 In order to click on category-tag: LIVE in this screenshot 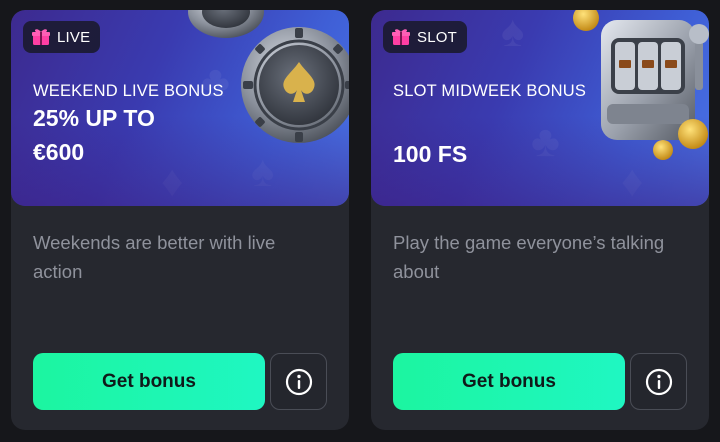, I will do `click(62, 37)`.